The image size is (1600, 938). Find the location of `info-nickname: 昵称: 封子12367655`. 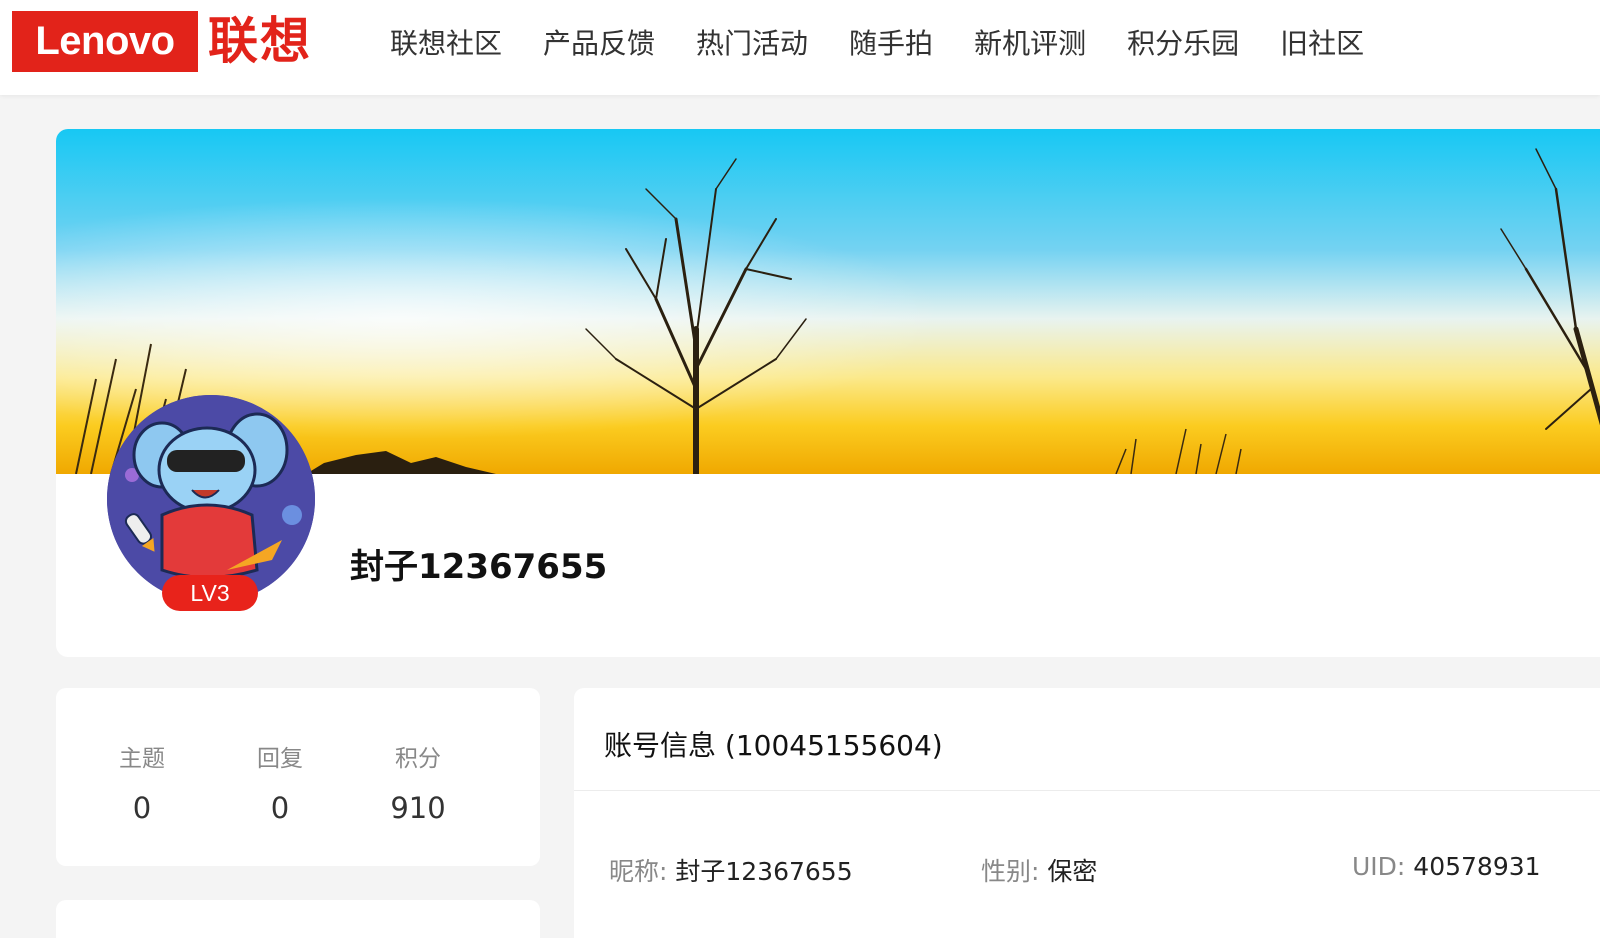

info-nickname: 昵称: 封子12367655 is located at coordinates (731, 870).